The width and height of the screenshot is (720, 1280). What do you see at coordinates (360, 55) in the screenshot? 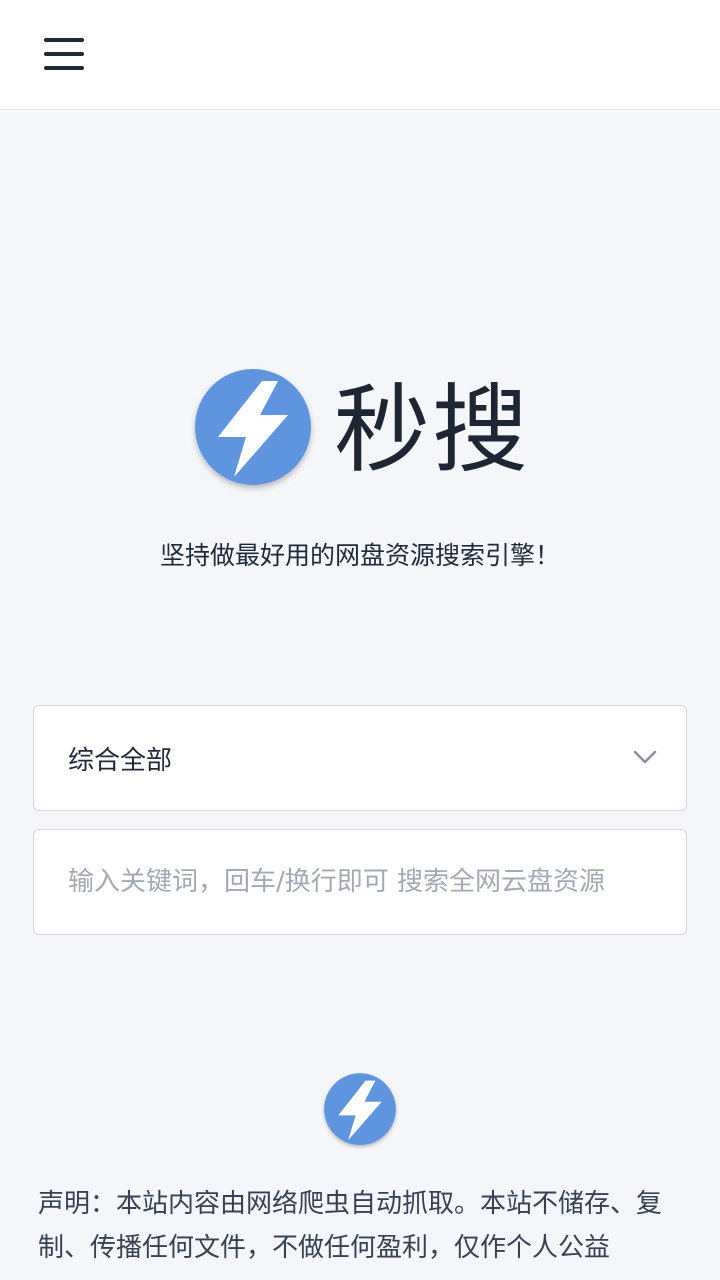
I see `top-bar` at bounding box center [360, 55].